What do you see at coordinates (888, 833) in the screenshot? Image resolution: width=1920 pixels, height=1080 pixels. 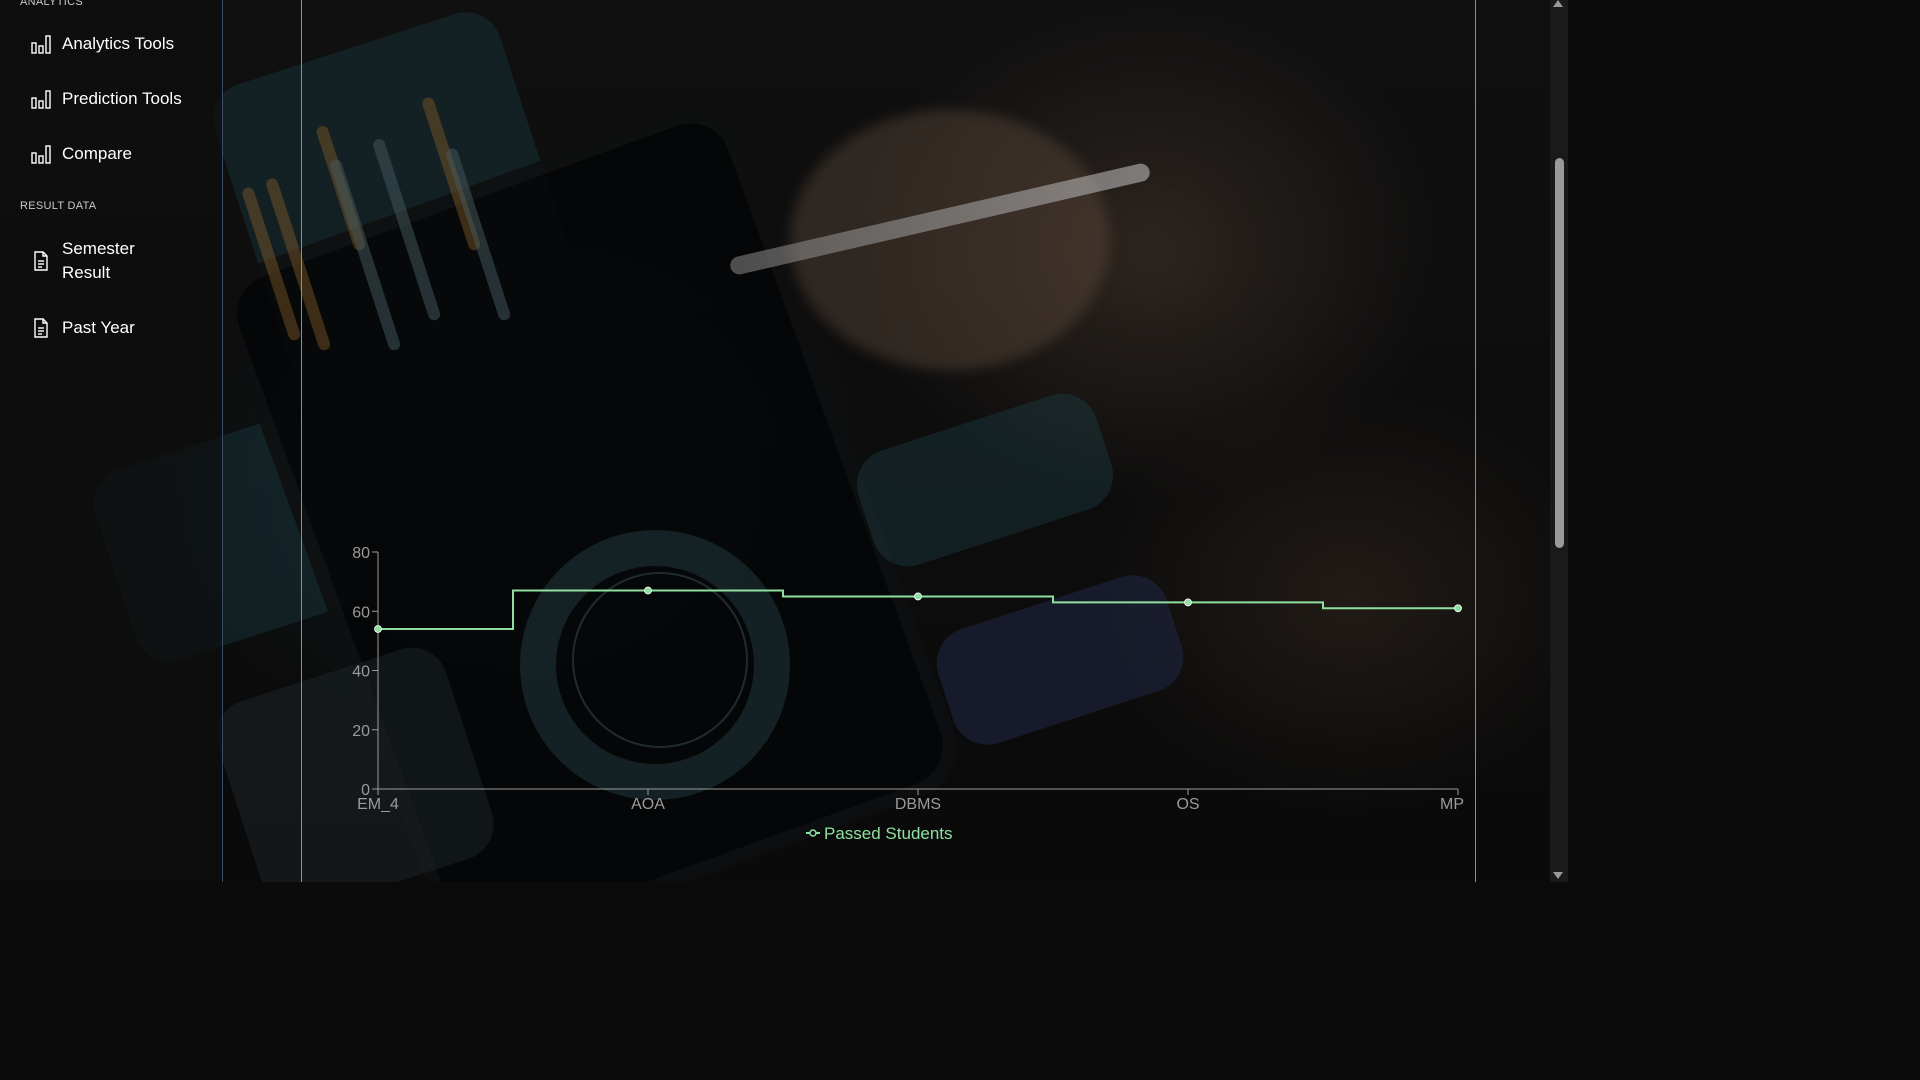 I see `legend-label: Passed Students` at bounding box center [888, 833].